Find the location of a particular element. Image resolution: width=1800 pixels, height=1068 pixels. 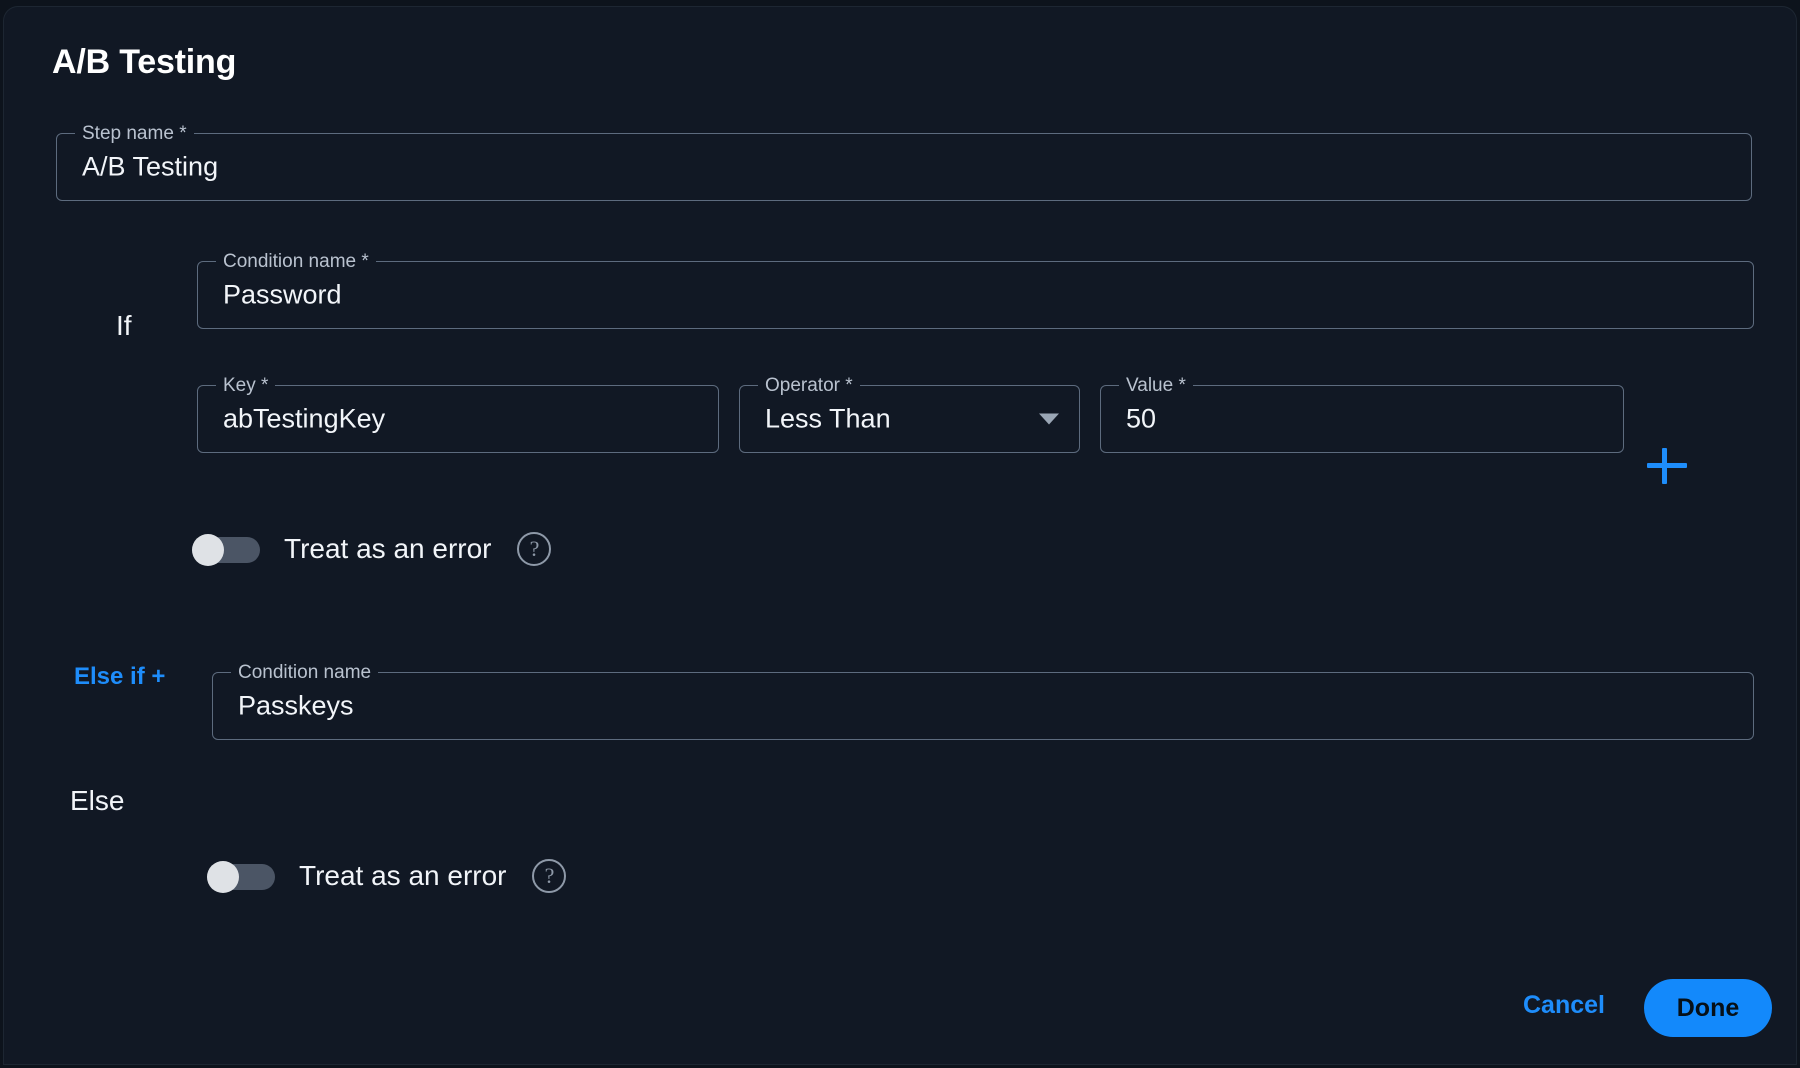

else-condition-name-value: Passkeys is located at coordinates (296, 705).